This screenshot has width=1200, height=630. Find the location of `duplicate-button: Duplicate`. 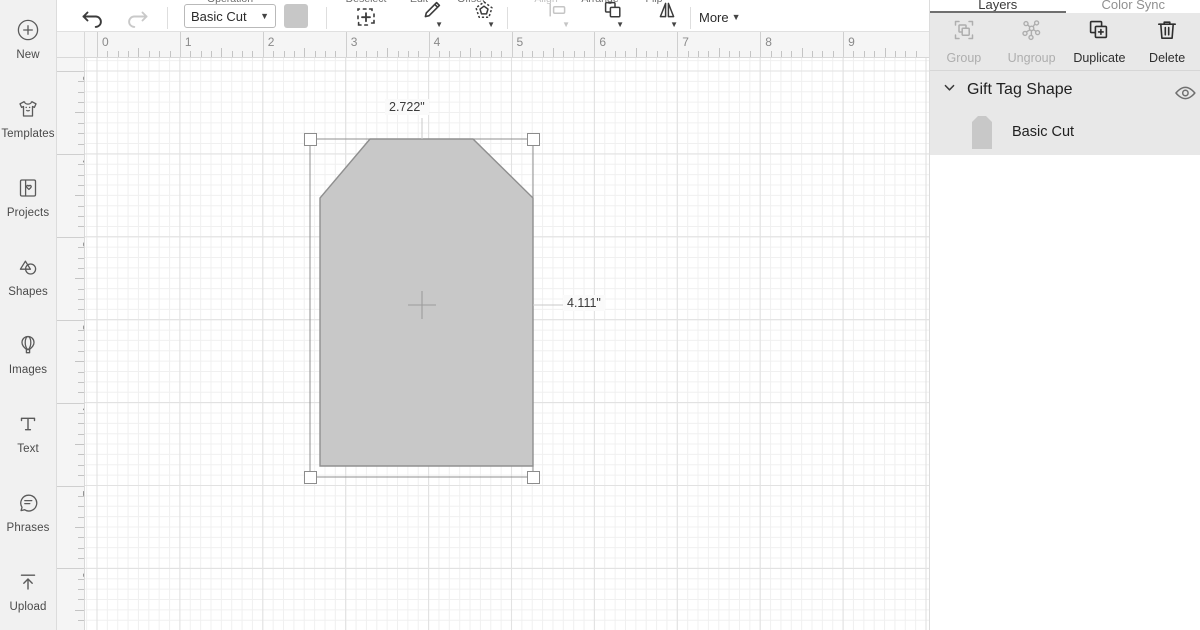

duplicate-button: Duplicate is located at coordinates (1100, 42).